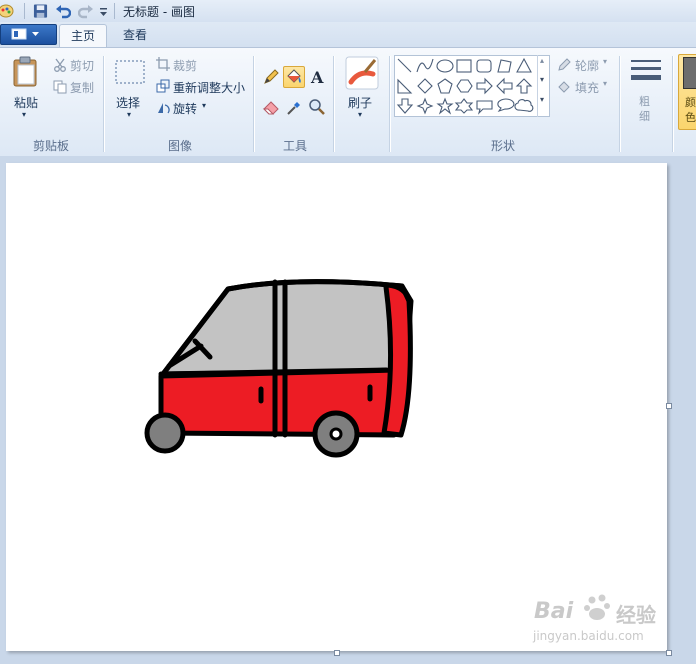  I want to click on paint-app-icon, so click(7, 11).